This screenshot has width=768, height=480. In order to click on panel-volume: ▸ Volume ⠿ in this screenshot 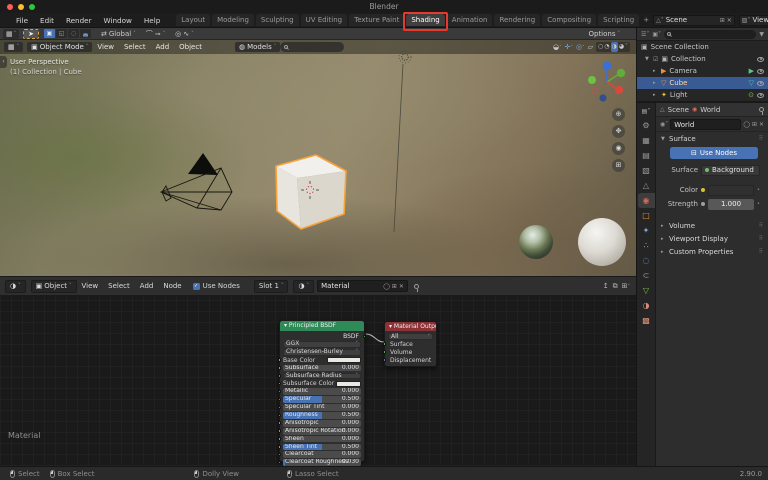, I will do `click(712, 225)`.